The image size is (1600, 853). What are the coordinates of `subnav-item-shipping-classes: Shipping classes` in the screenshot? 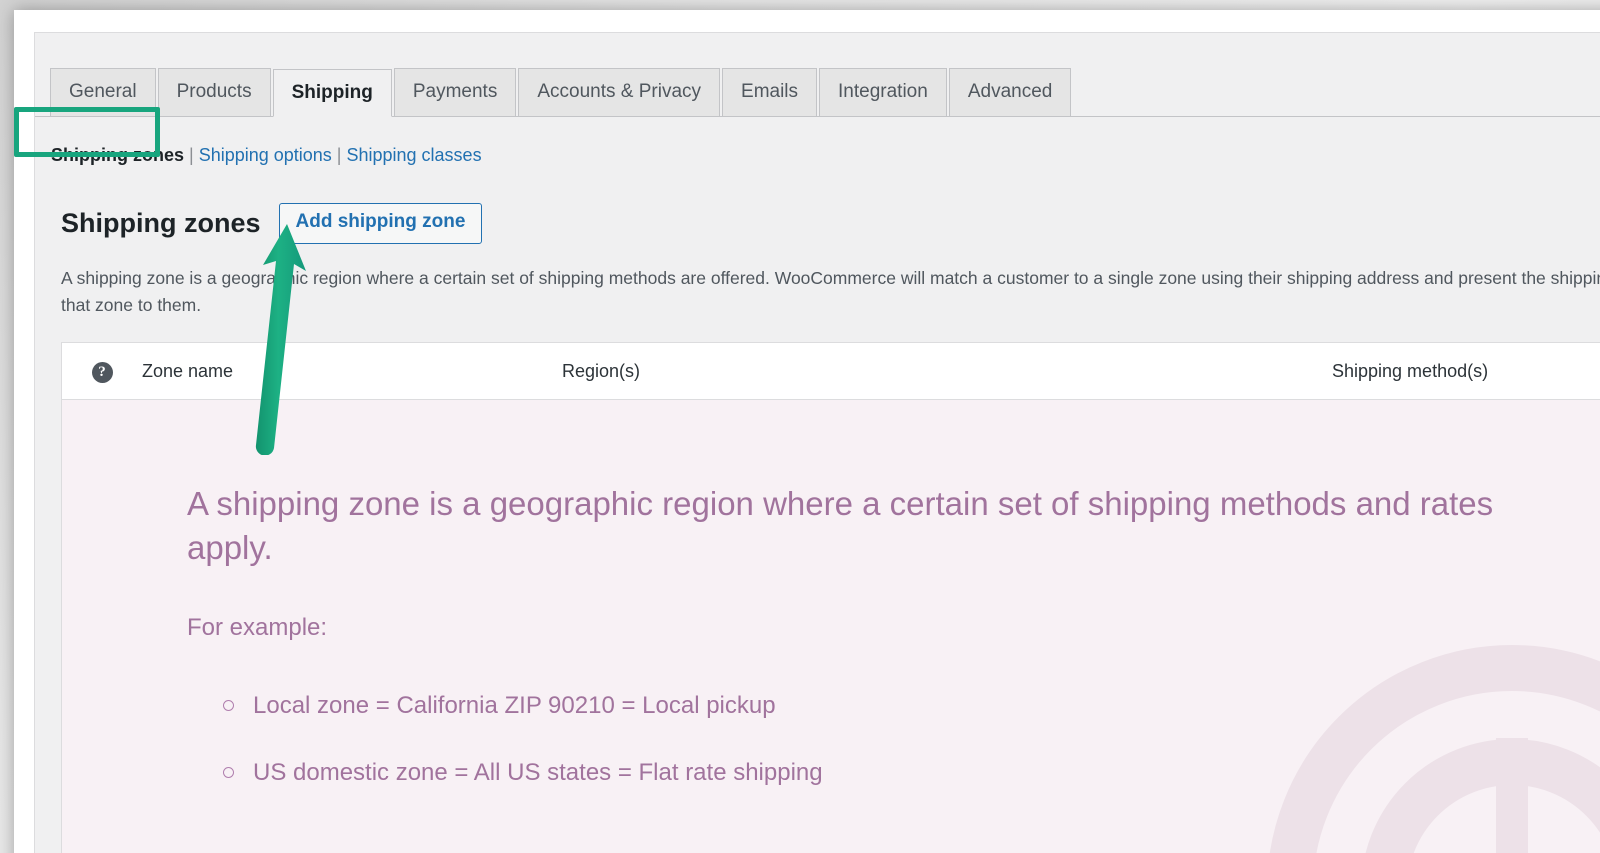 It's located at (413, 155).